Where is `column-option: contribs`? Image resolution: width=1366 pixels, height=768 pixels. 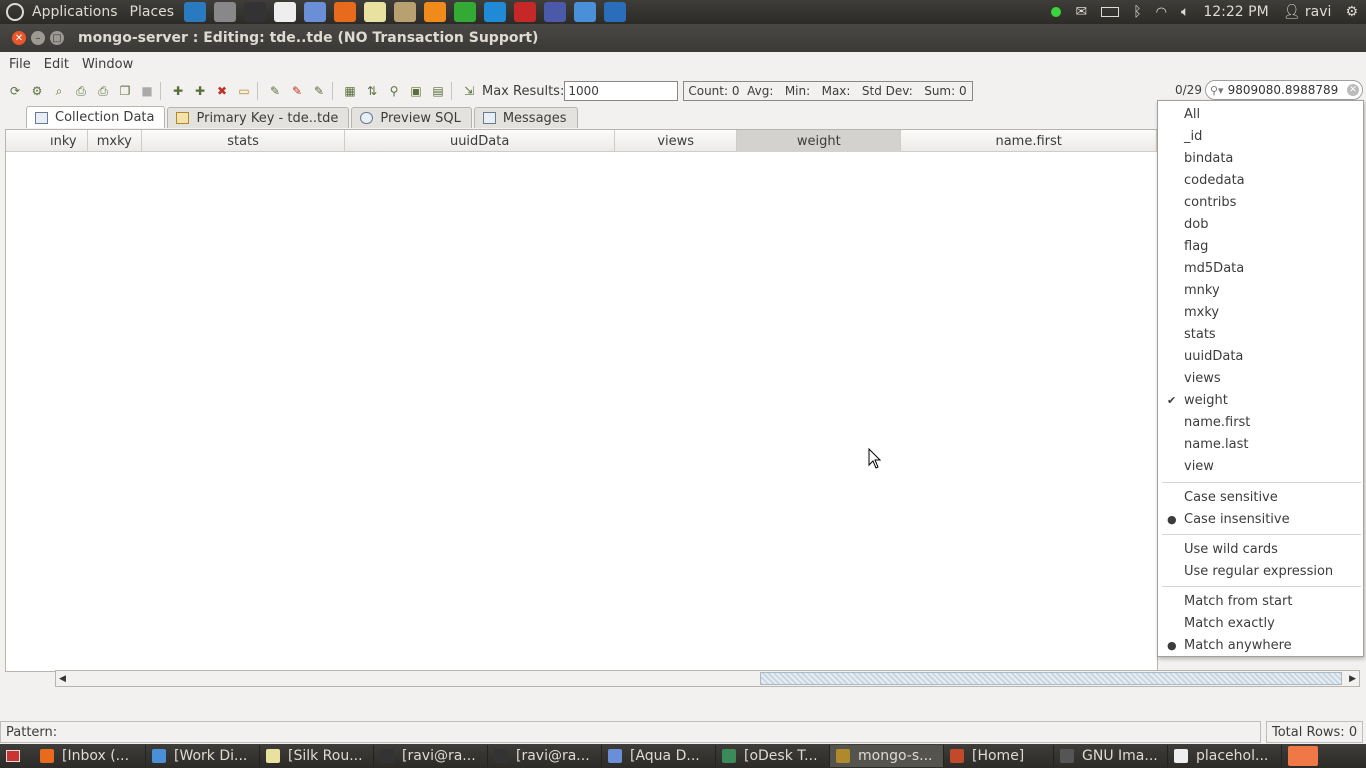 column-option: contribs is located at coordinates (1210, 202).